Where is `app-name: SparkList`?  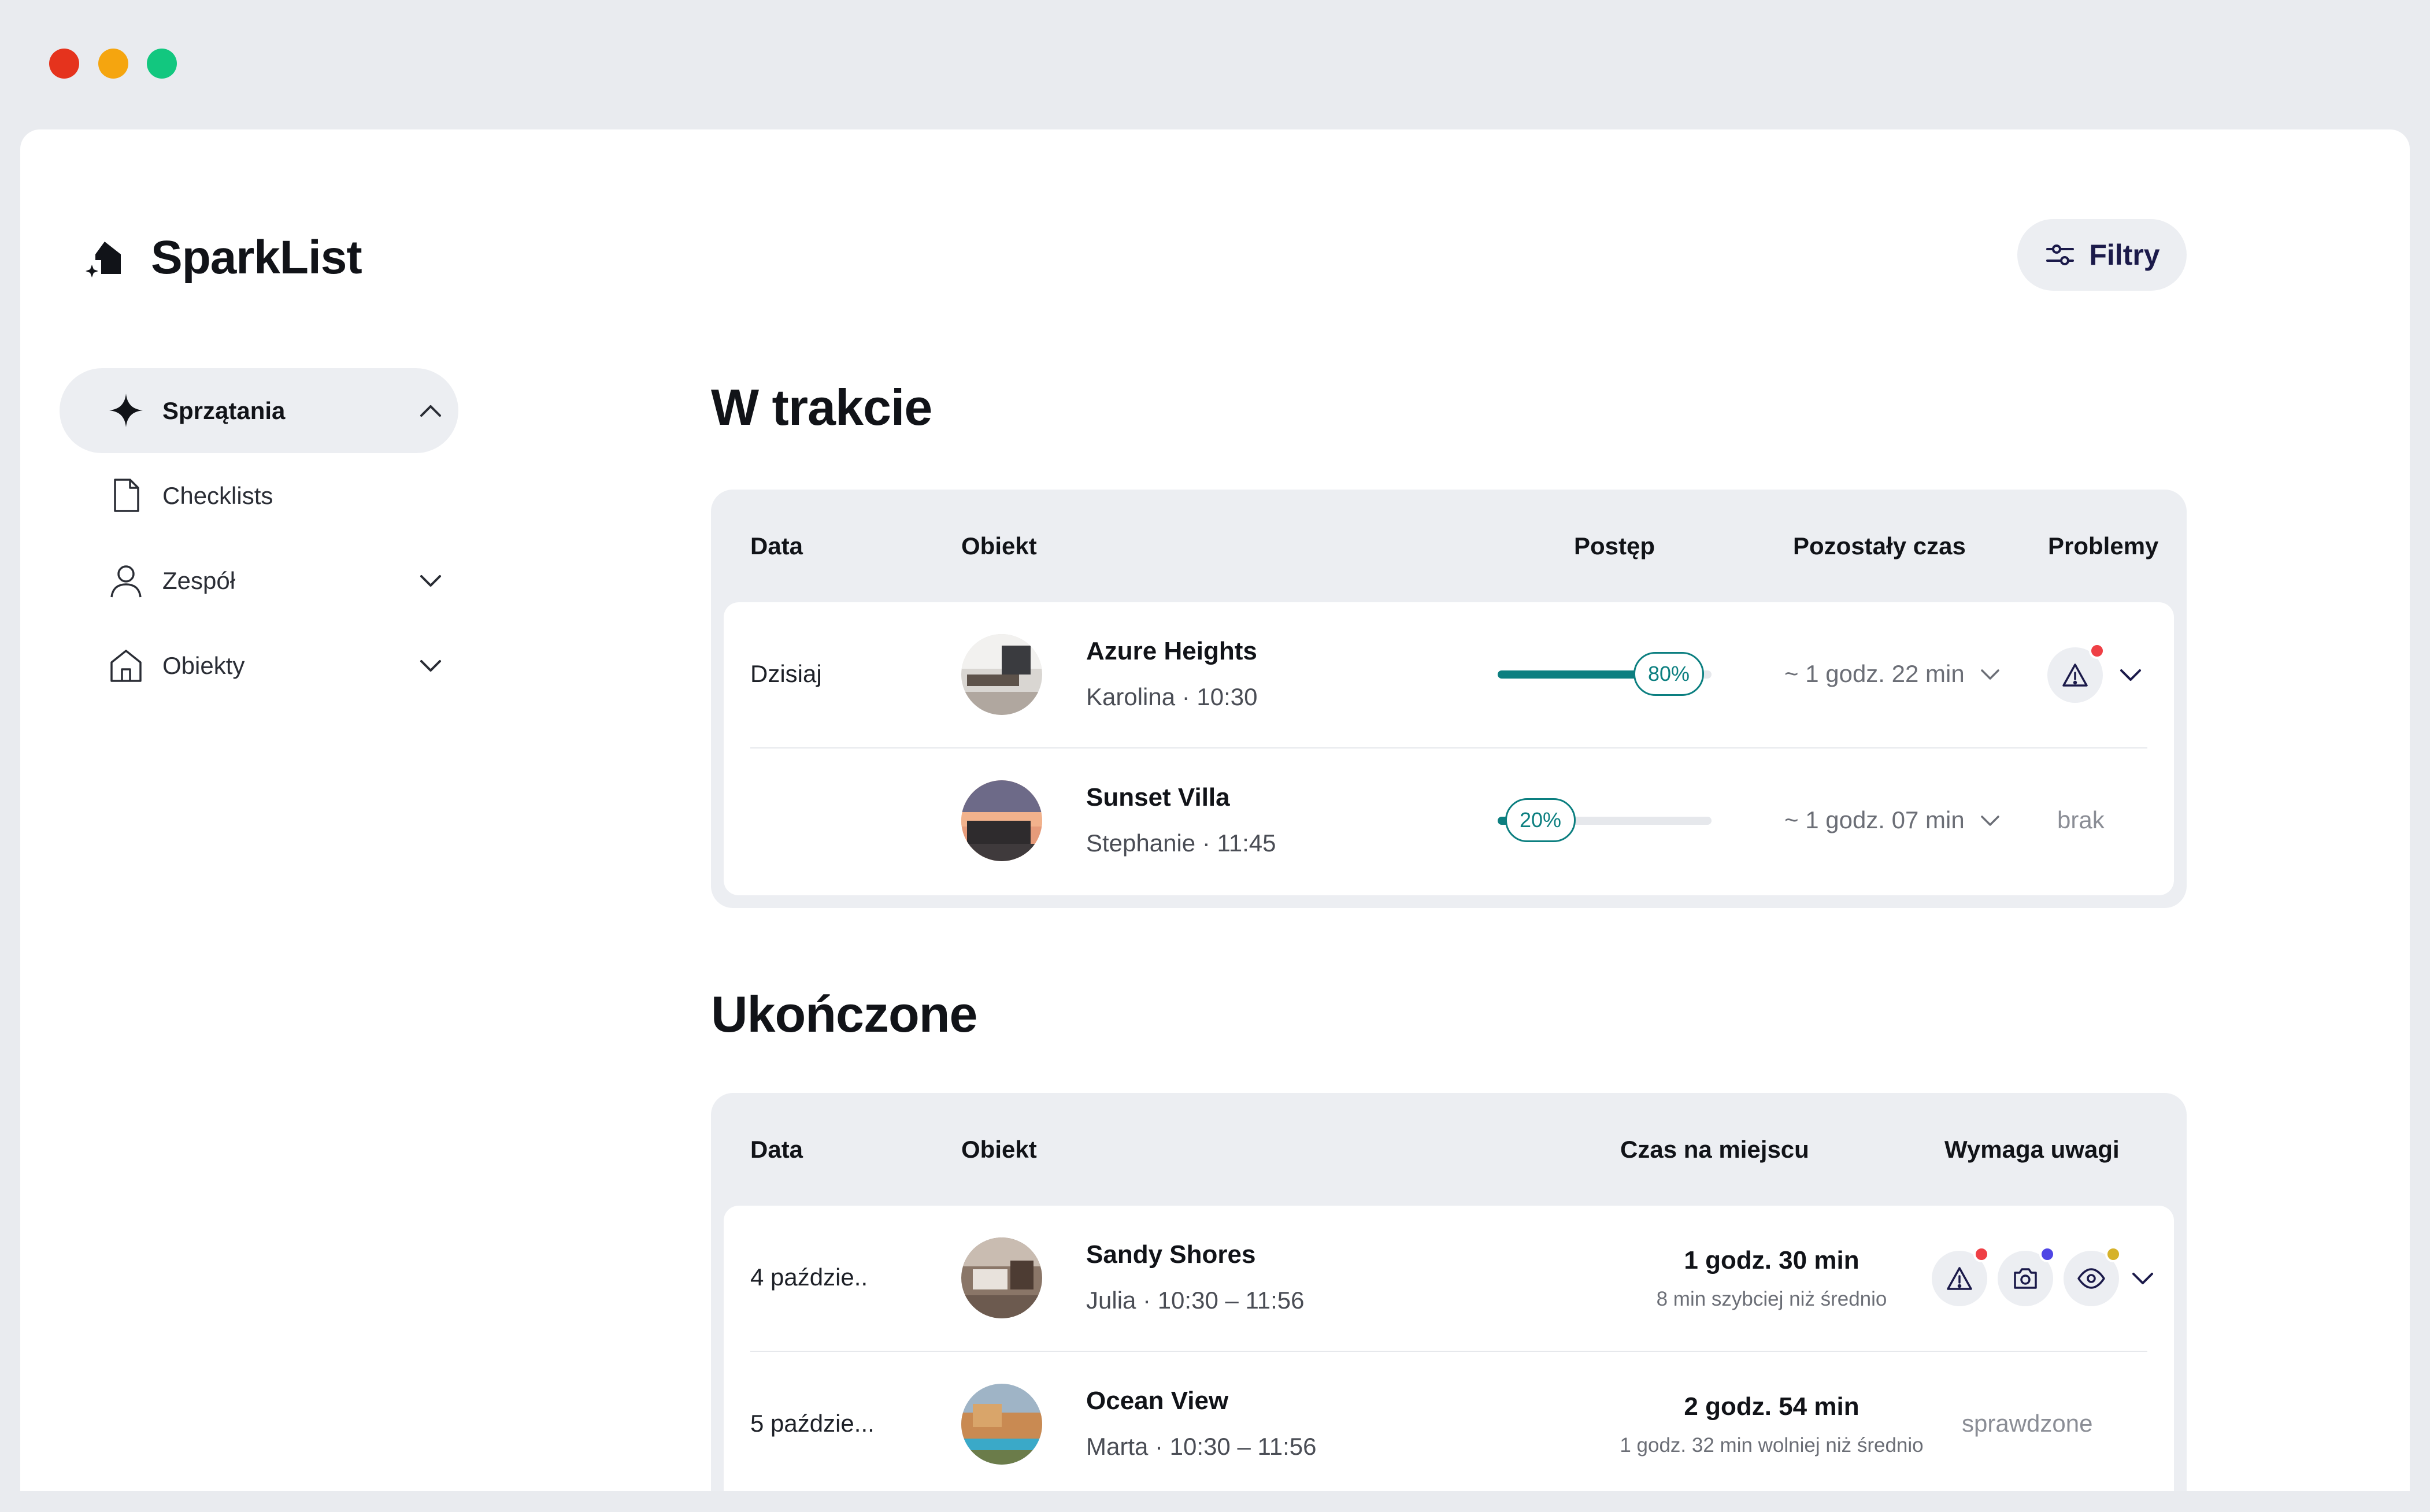
app-name: SparkList is located at coordinates (256, 257).